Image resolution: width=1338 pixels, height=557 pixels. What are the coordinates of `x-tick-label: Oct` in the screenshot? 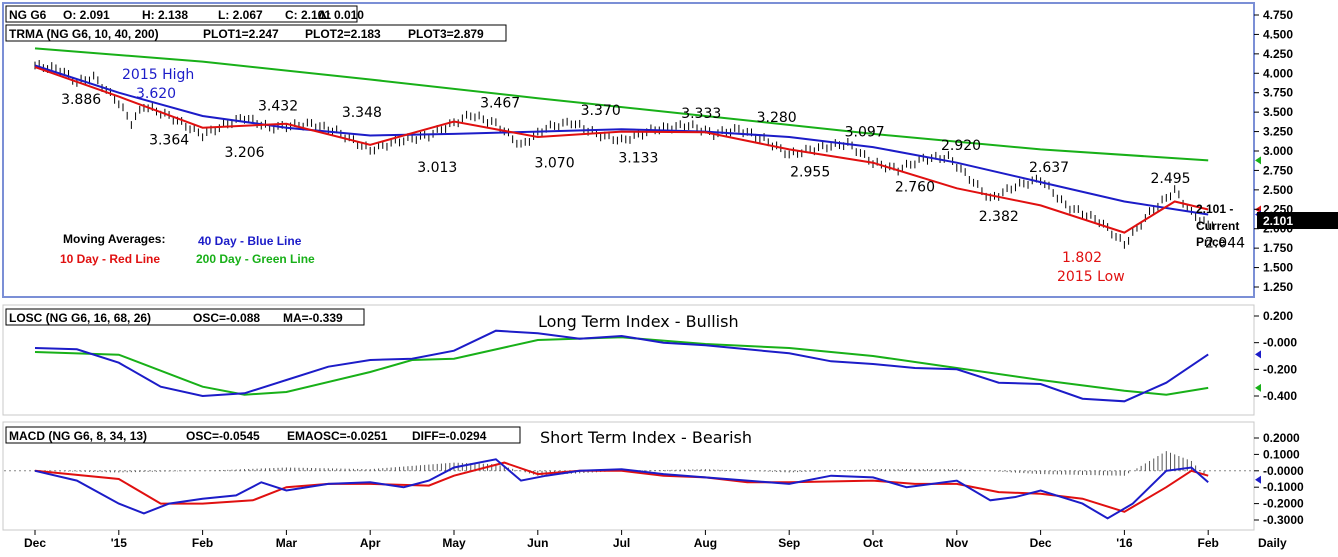 It's located at (873, 543).